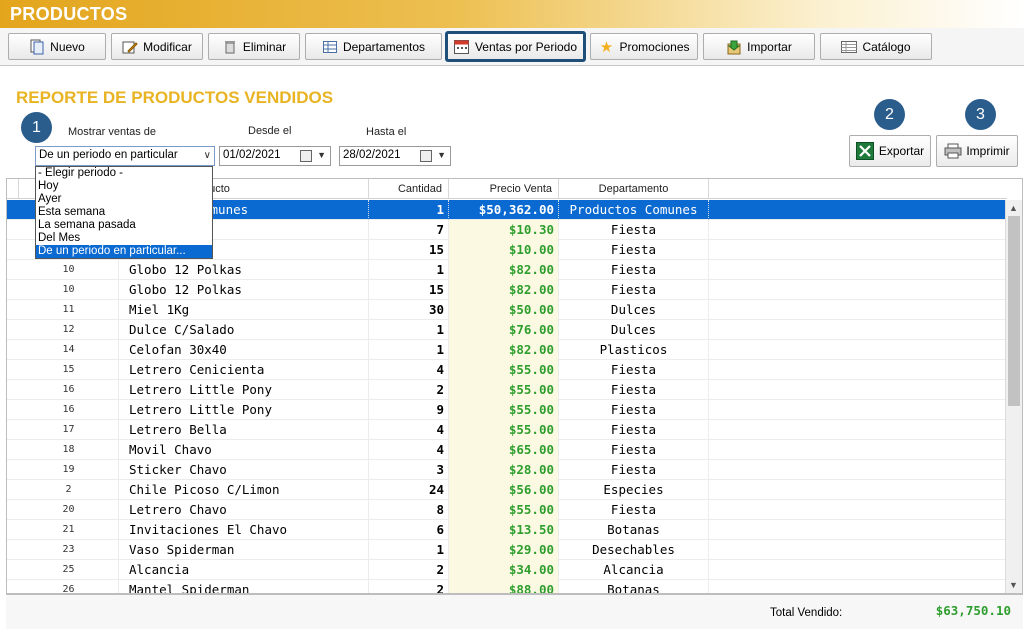 The width and height of the screenshot is (1024, 629). What do you see at coordinates (506, 350) in the screenshot?
I see `table-row: 14 Celofan 30x40 1 $82.00 Plasticos` at bounding box center [506, 350].